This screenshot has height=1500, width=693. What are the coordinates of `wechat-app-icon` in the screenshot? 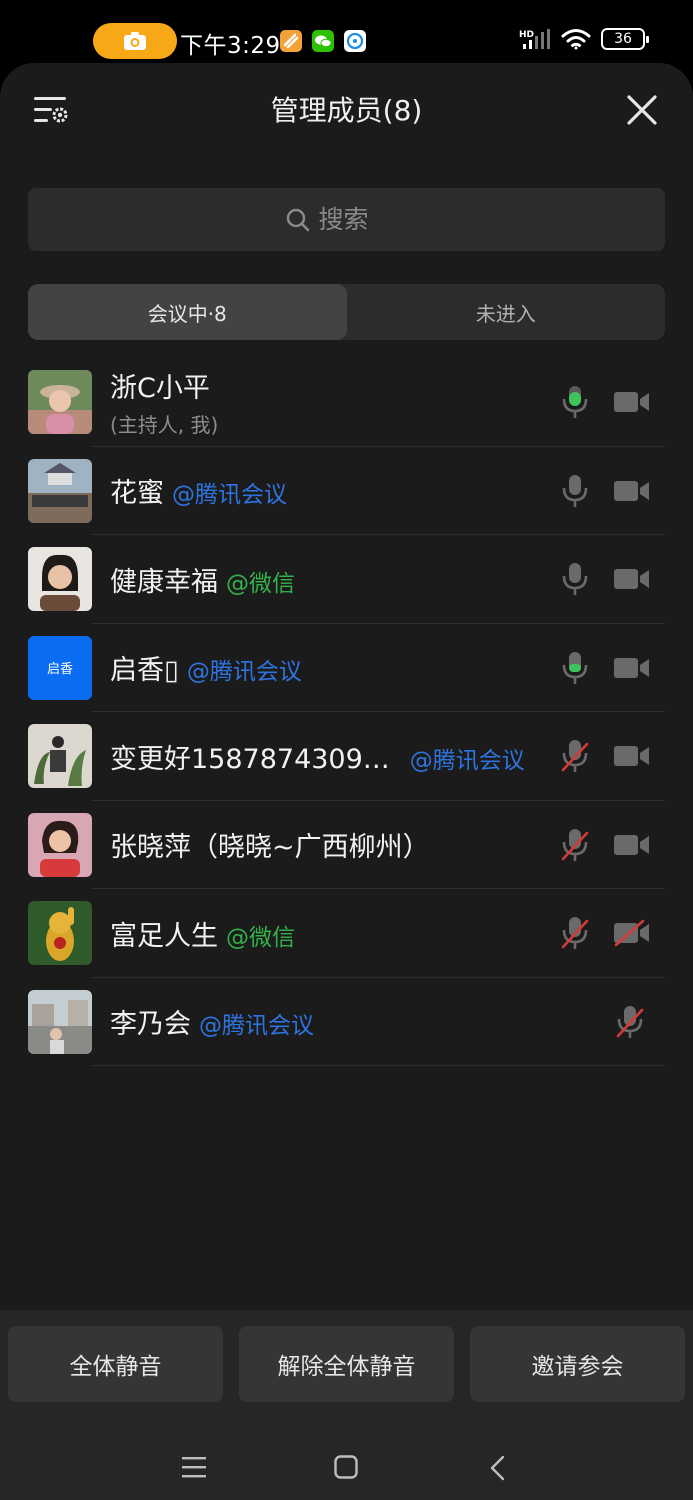 It's located at (323, 41).